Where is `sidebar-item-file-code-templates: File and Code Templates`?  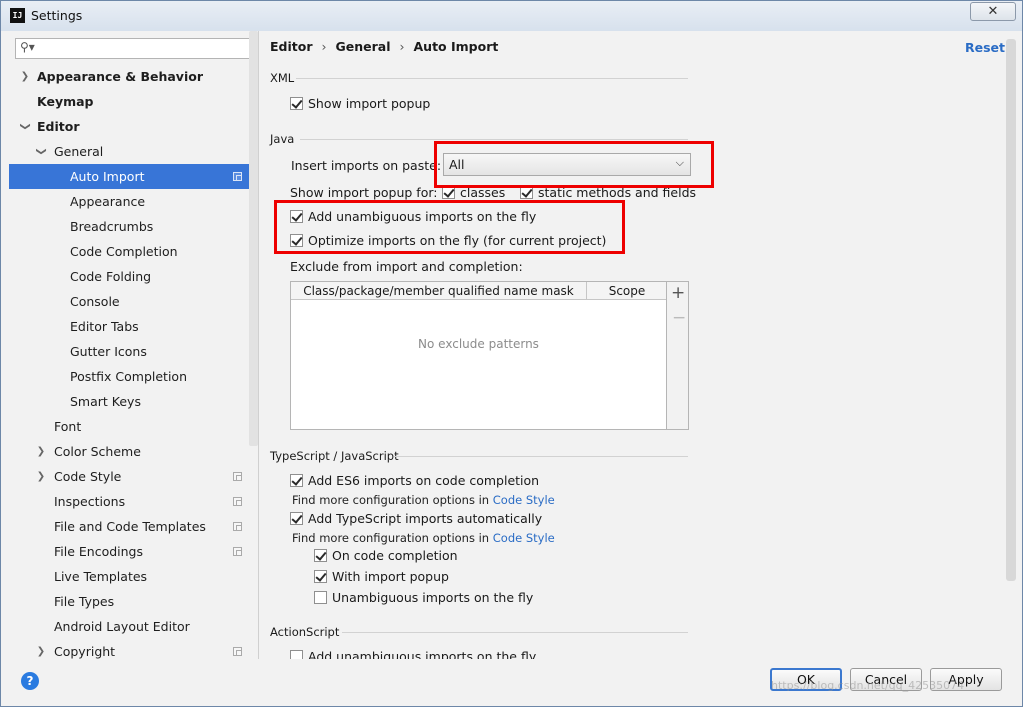
sidebar-item-file-code-templates: File and Code Templates is located at coordinates (133, 526).